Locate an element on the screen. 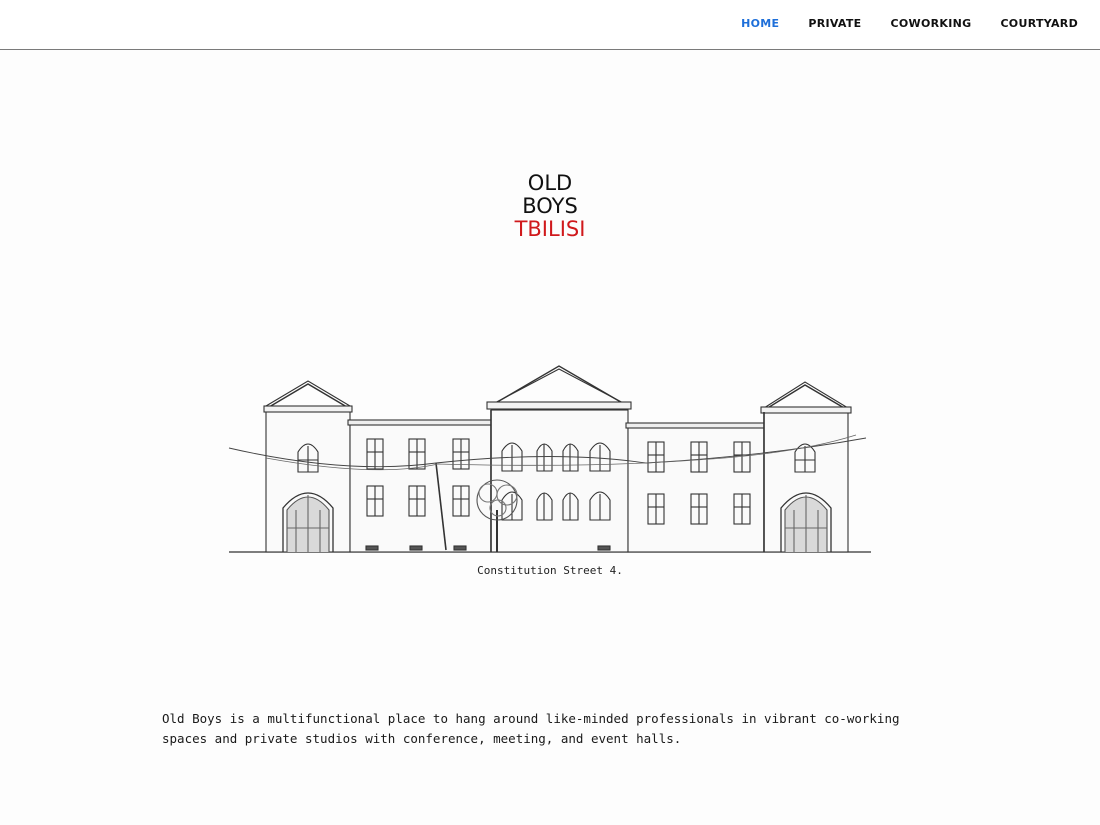 This screenshot has width=1100, height=825. left-wing is located at coordinates (420, 486).